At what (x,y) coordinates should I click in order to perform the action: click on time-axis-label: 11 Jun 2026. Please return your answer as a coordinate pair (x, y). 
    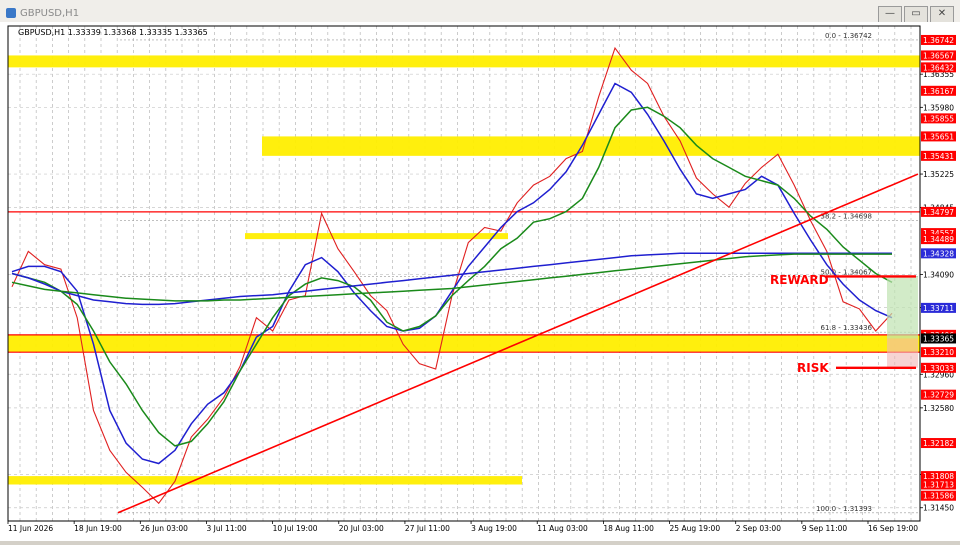
    Looking at the image, I should click on (30, 528).